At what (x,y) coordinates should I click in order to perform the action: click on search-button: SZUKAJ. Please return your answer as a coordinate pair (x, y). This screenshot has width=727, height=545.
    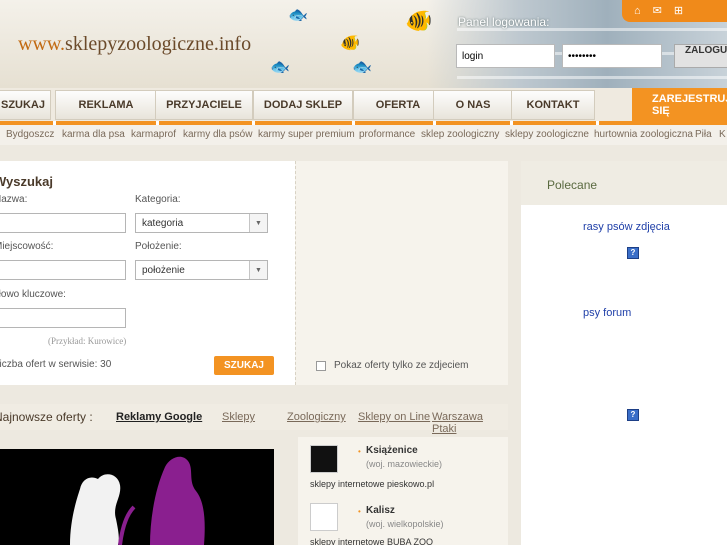
    Looking at the image, I should click on (244, 365).